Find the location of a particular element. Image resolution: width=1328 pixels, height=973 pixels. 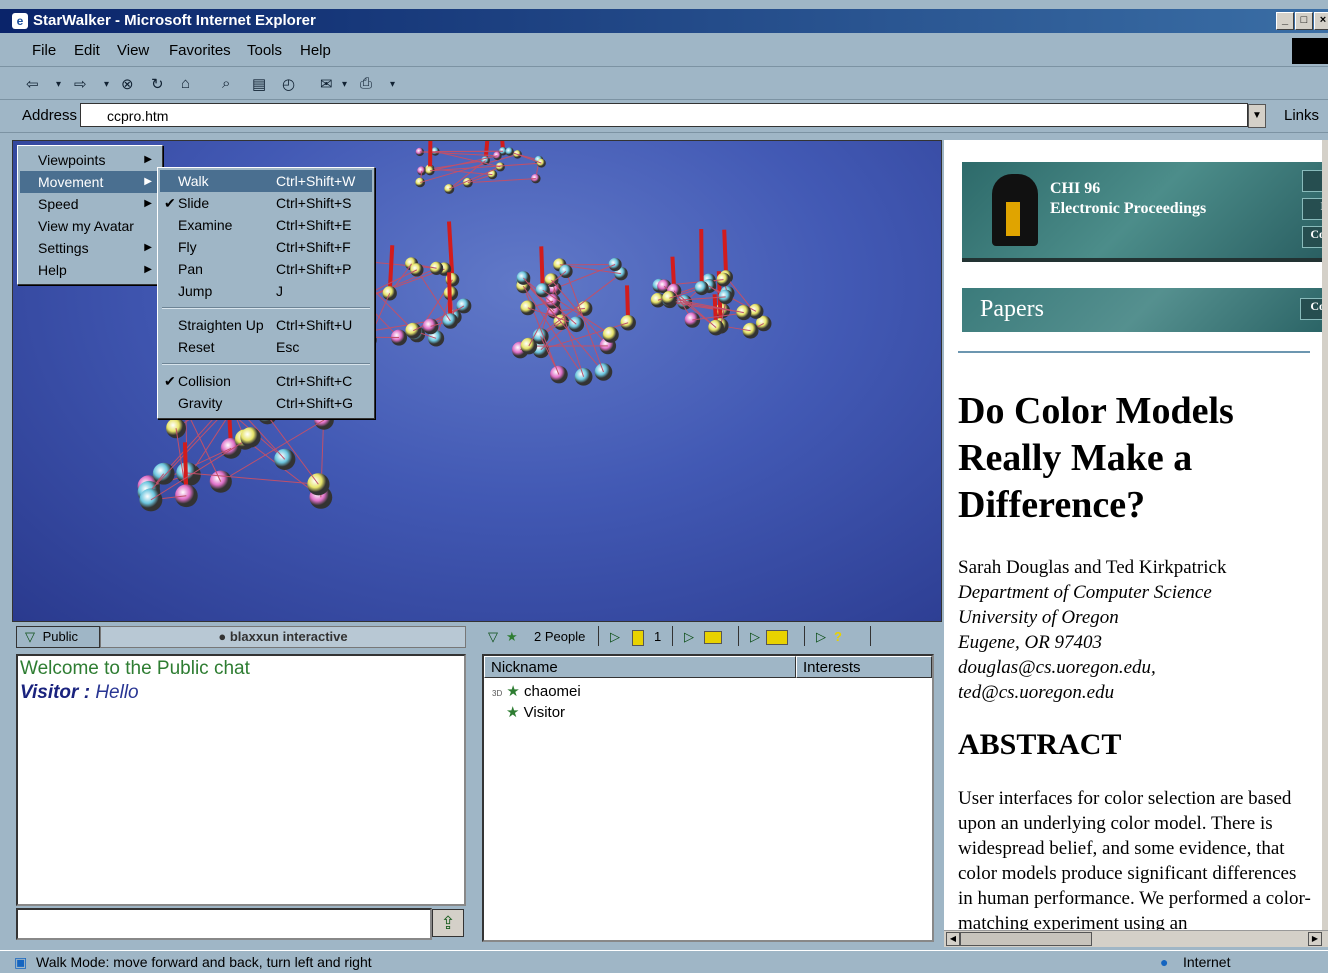

chat-welcome: Welcome to the Public chat is located at coordinates (241, 669).